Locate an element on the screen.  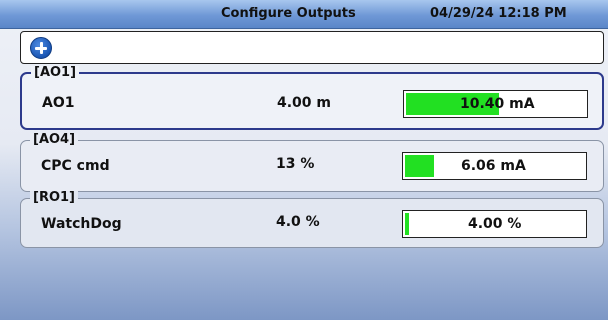
date-time: 04/29/24 12:18 PM is located at coordinates (498, 13).